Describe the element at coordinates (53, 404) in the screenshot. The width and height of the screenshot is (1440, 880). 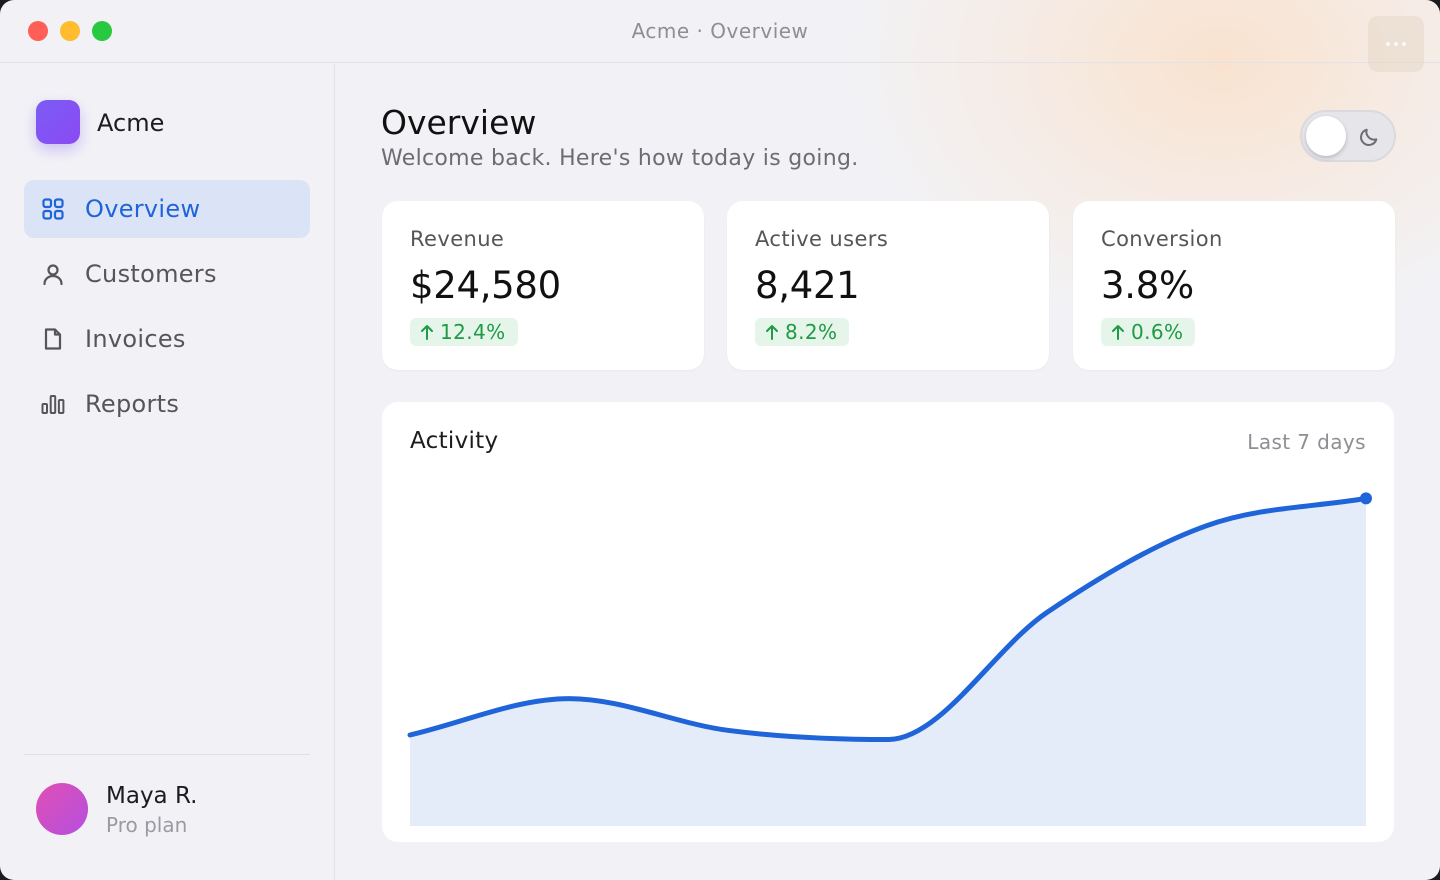
I see `bar-chart-icon` at that location.